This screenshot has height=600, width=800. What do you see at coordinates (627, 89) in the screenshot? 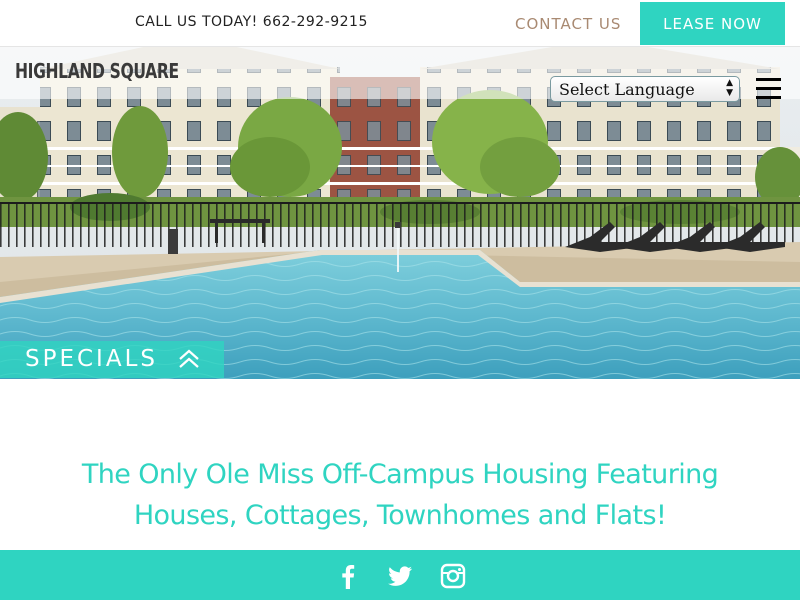
I see `language-select-label: Select Language` at bounding box center [627, 89].